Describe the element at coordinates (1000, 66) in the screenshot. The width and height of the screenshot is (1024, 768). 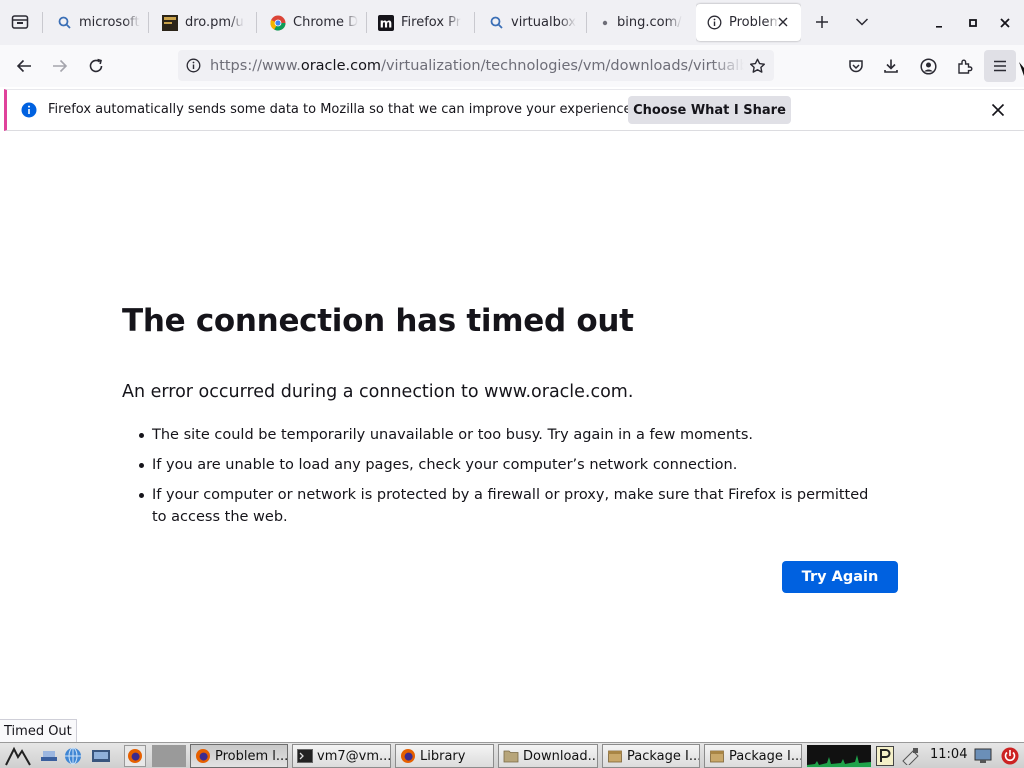
I see `menu-icon` at that location.